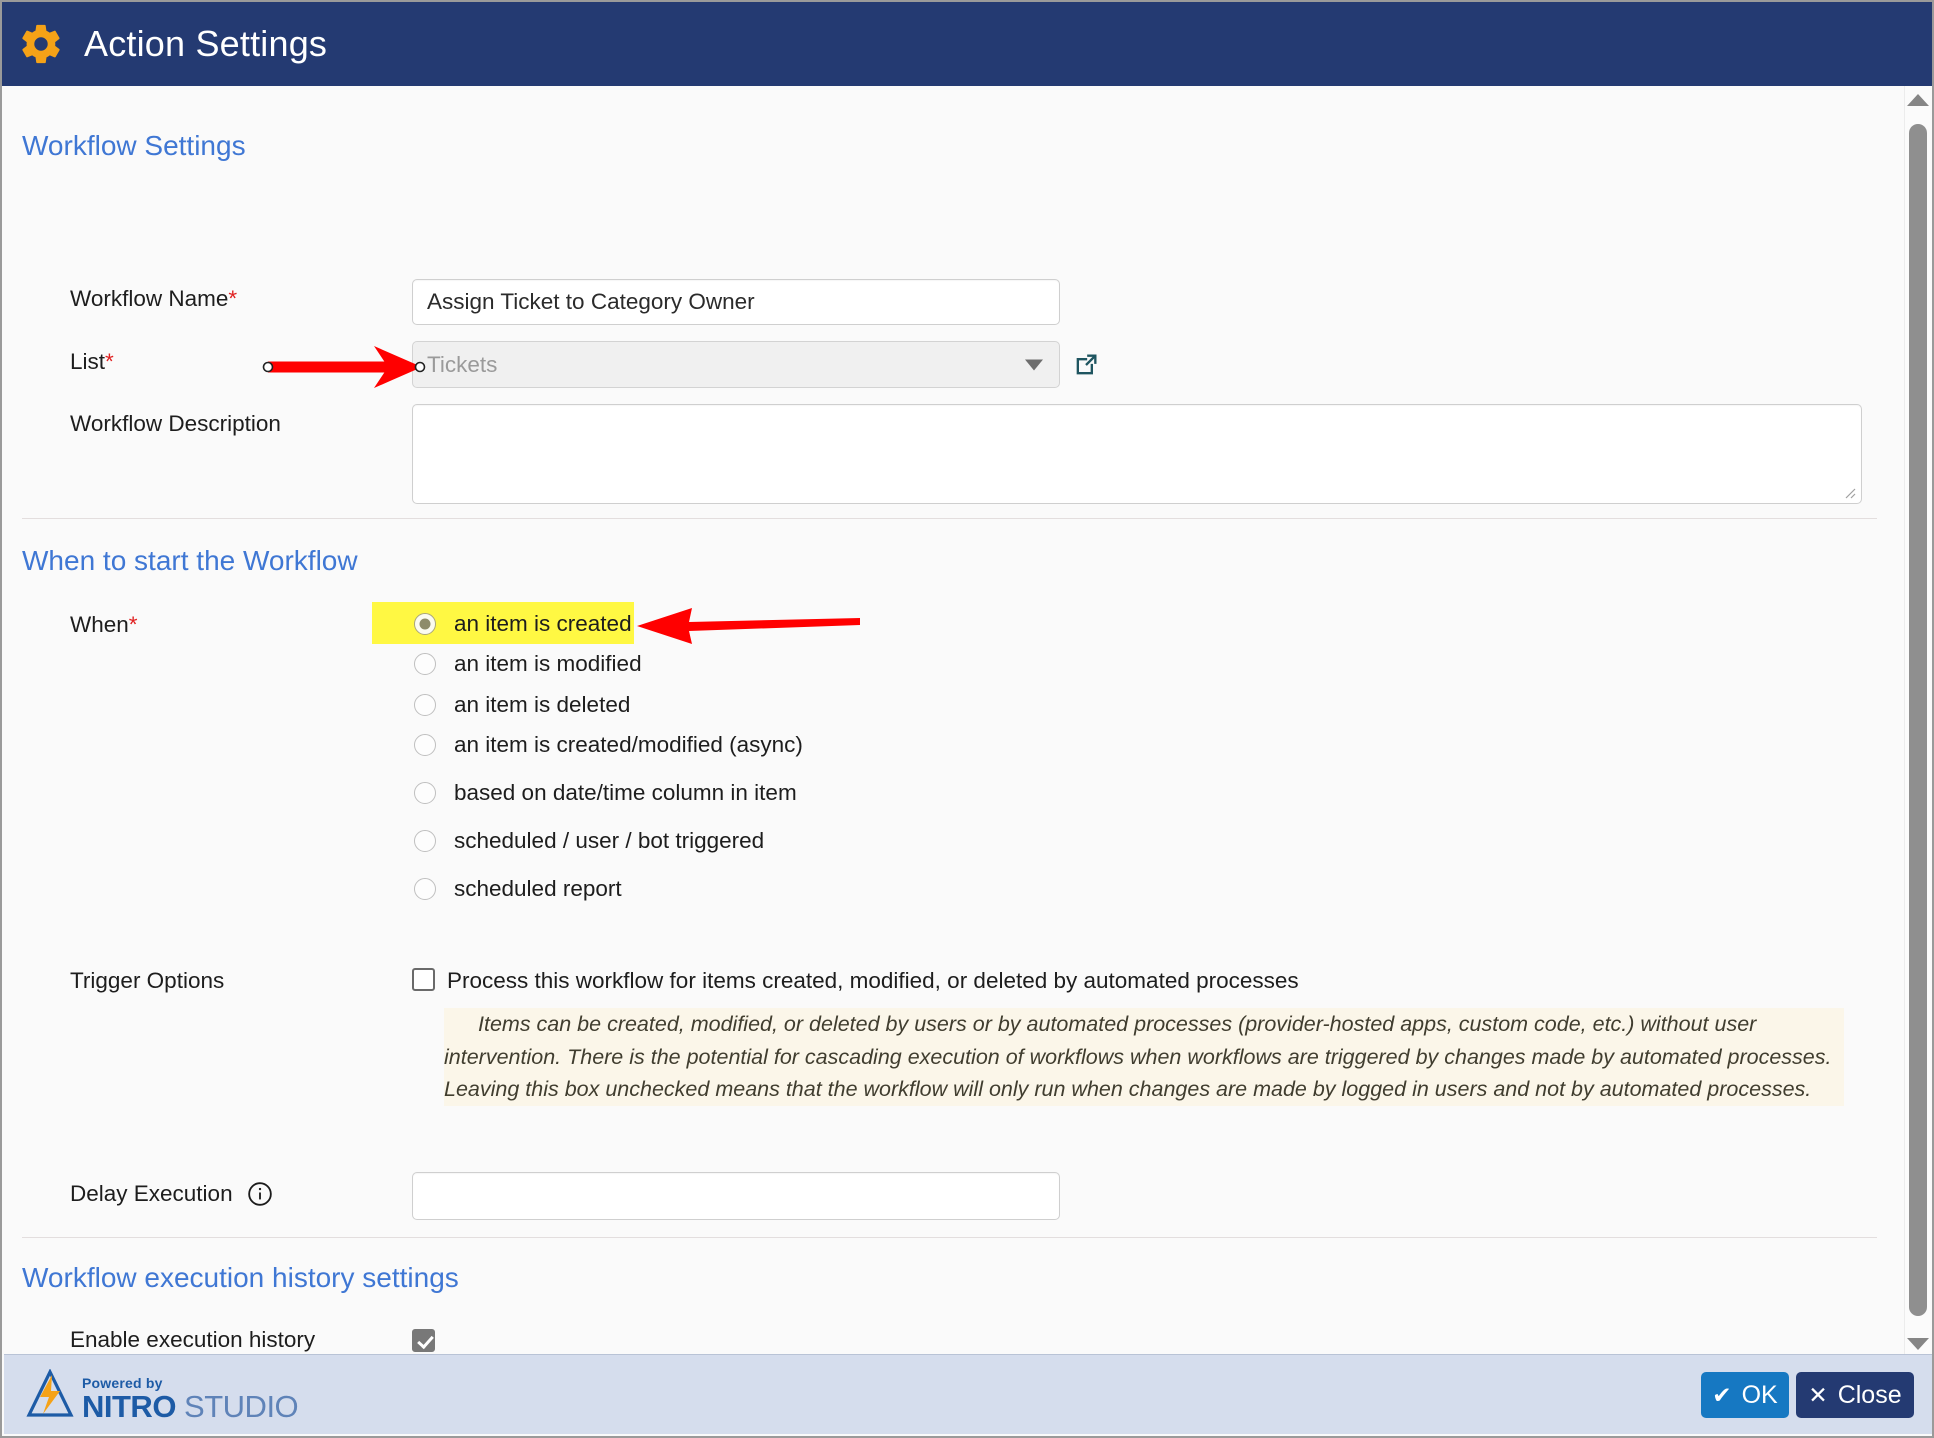  I want to click on label-trigger-options: Trigger Options, so click(147, 980).